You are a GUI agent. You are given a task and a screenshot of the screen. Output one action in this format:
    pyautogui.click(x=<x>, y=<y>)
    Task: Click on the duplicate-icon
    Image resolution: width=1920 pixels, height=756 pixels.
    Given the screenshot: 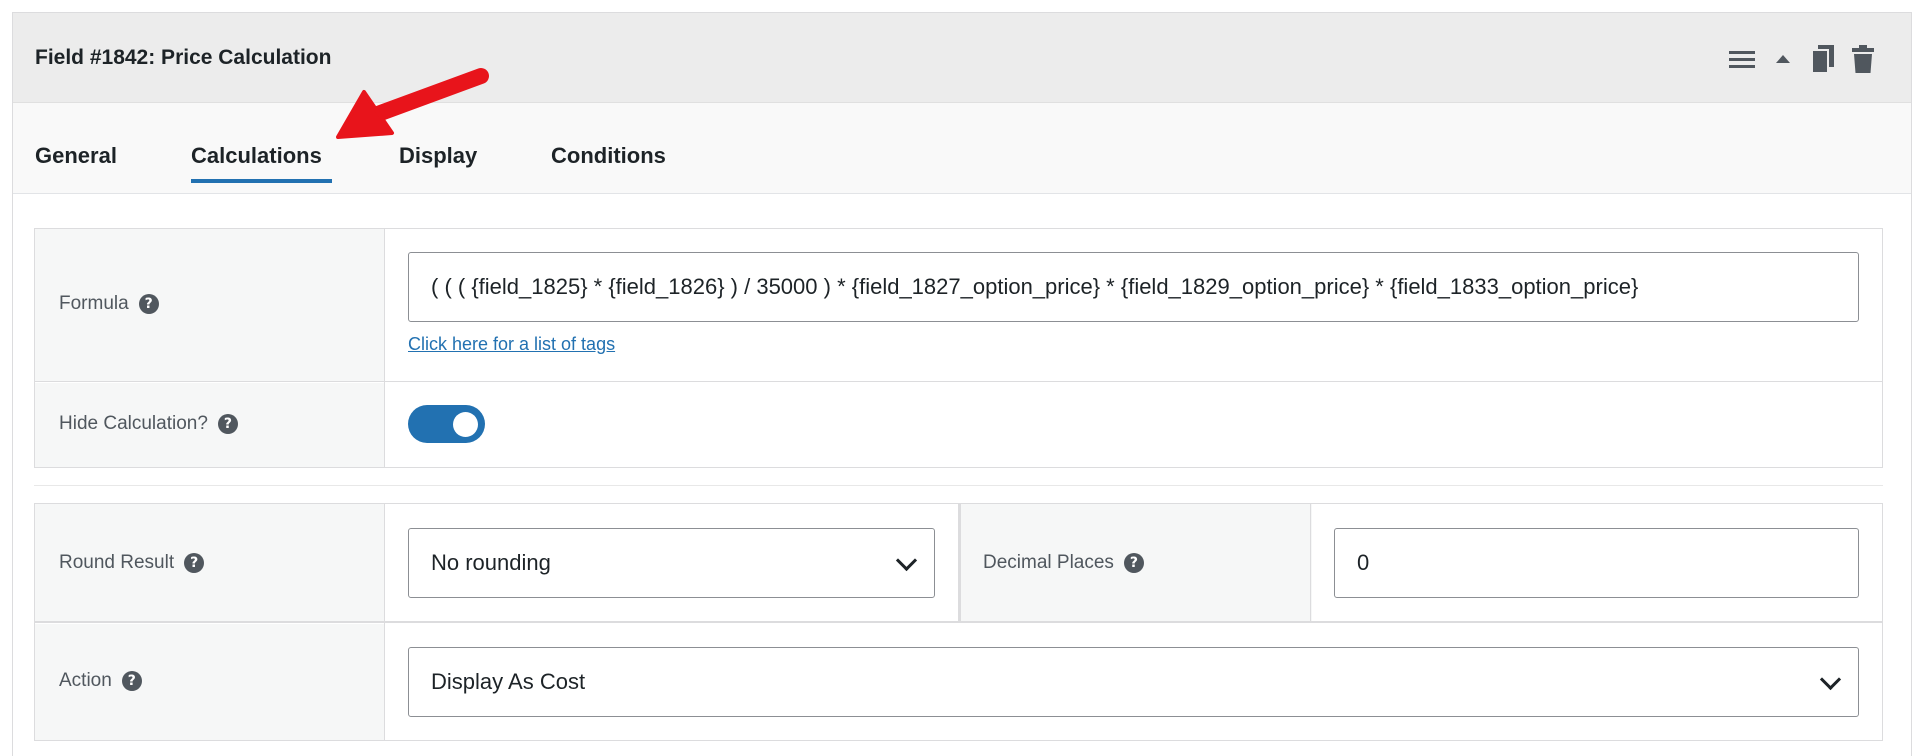 What is the action you would take?
    pyautogui.click(x=1823, y=59)
    